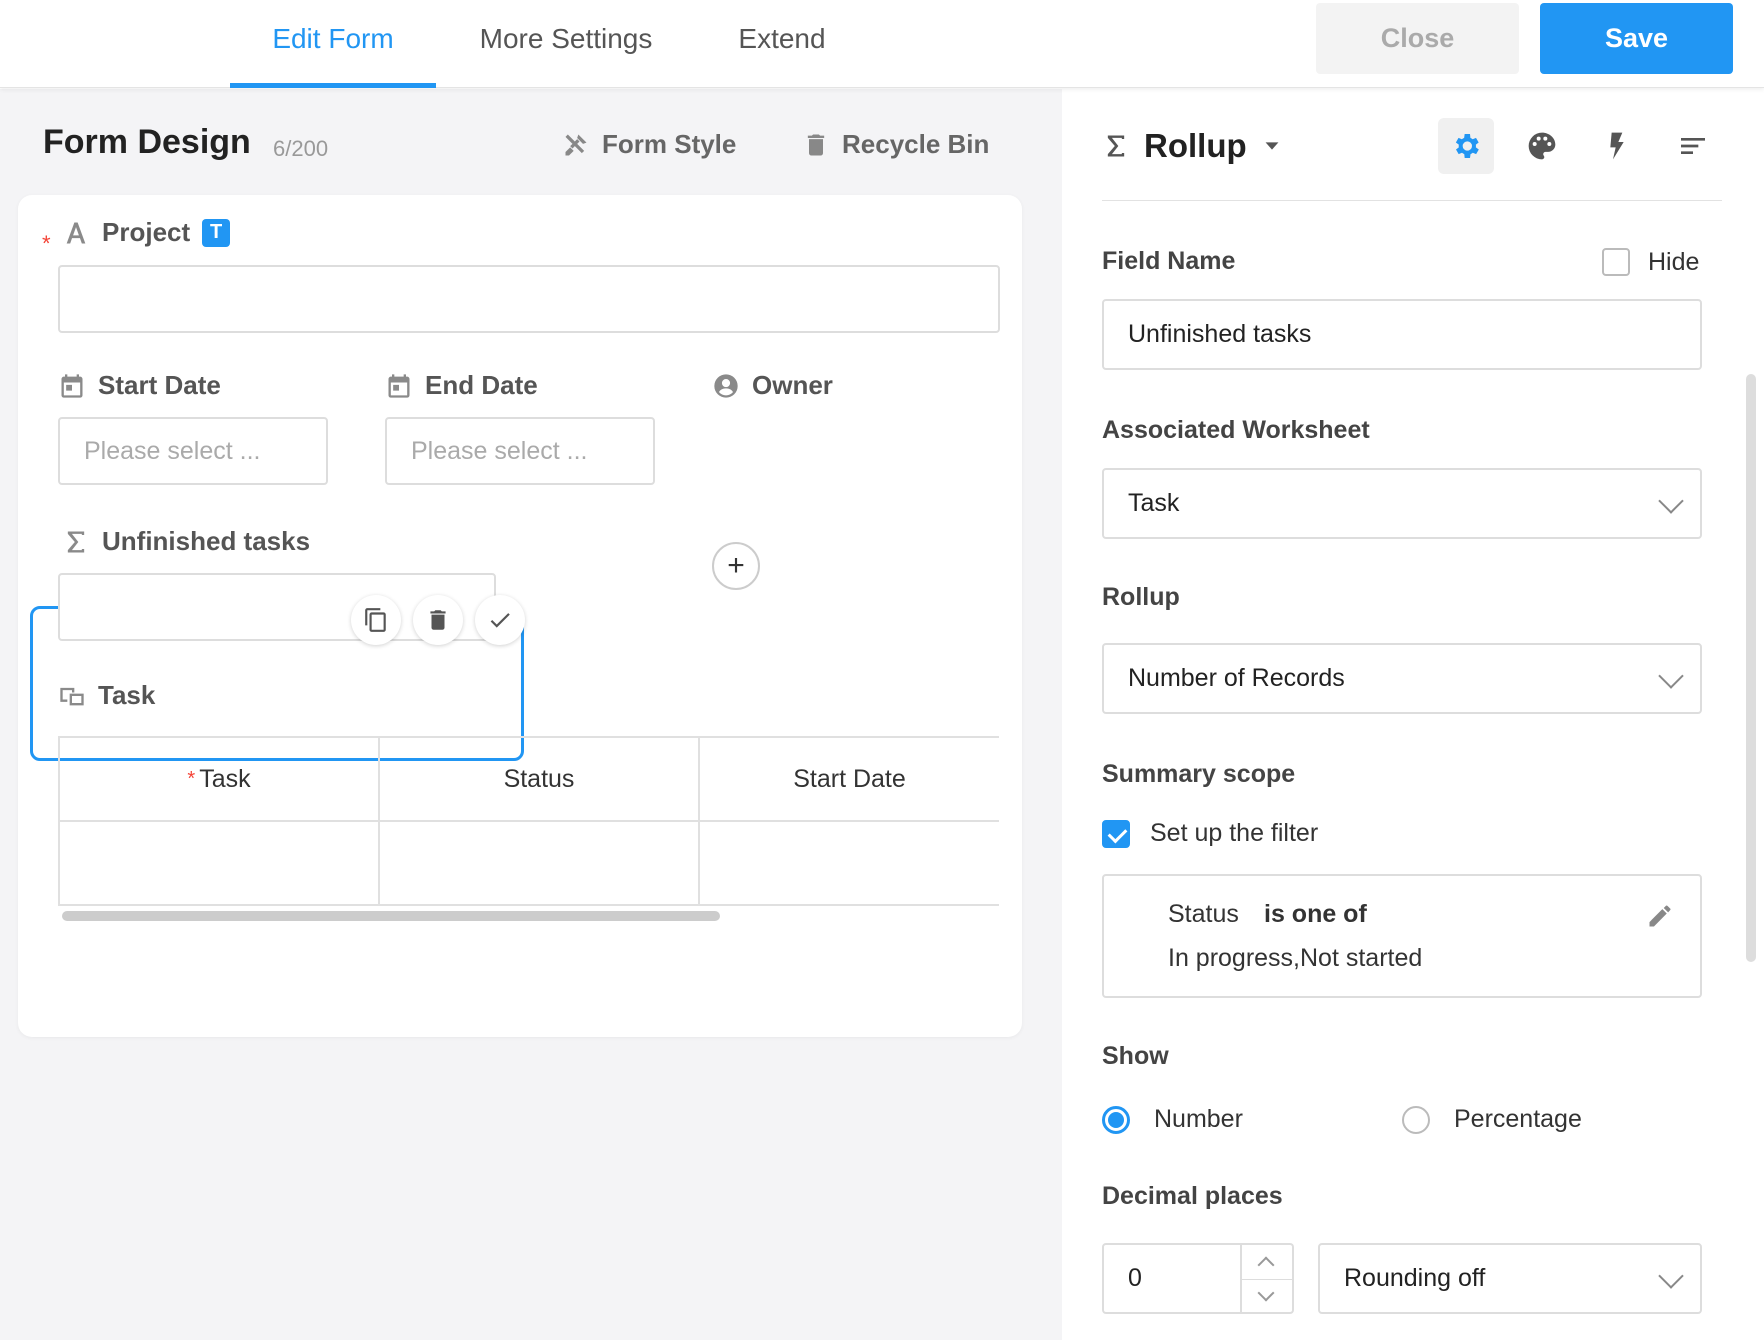 The image size is (1764, 1340). Describe the element at coordinates (1198, 1119) in the screenshot. I see `show-number-label: Number` at that location.